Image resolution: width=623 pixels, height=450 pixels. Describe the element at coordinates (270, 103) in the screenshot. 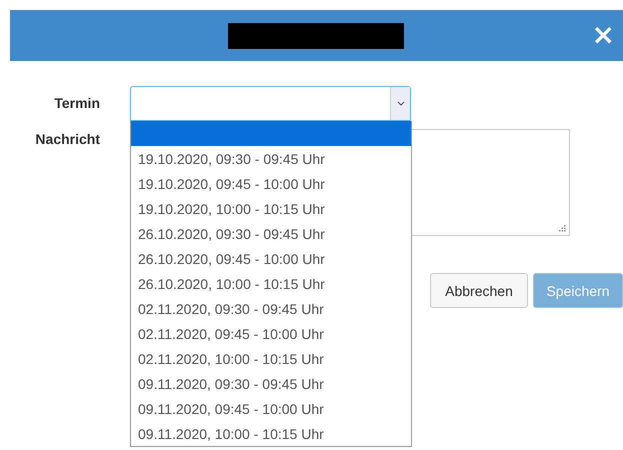

I see `select-field` at that location.